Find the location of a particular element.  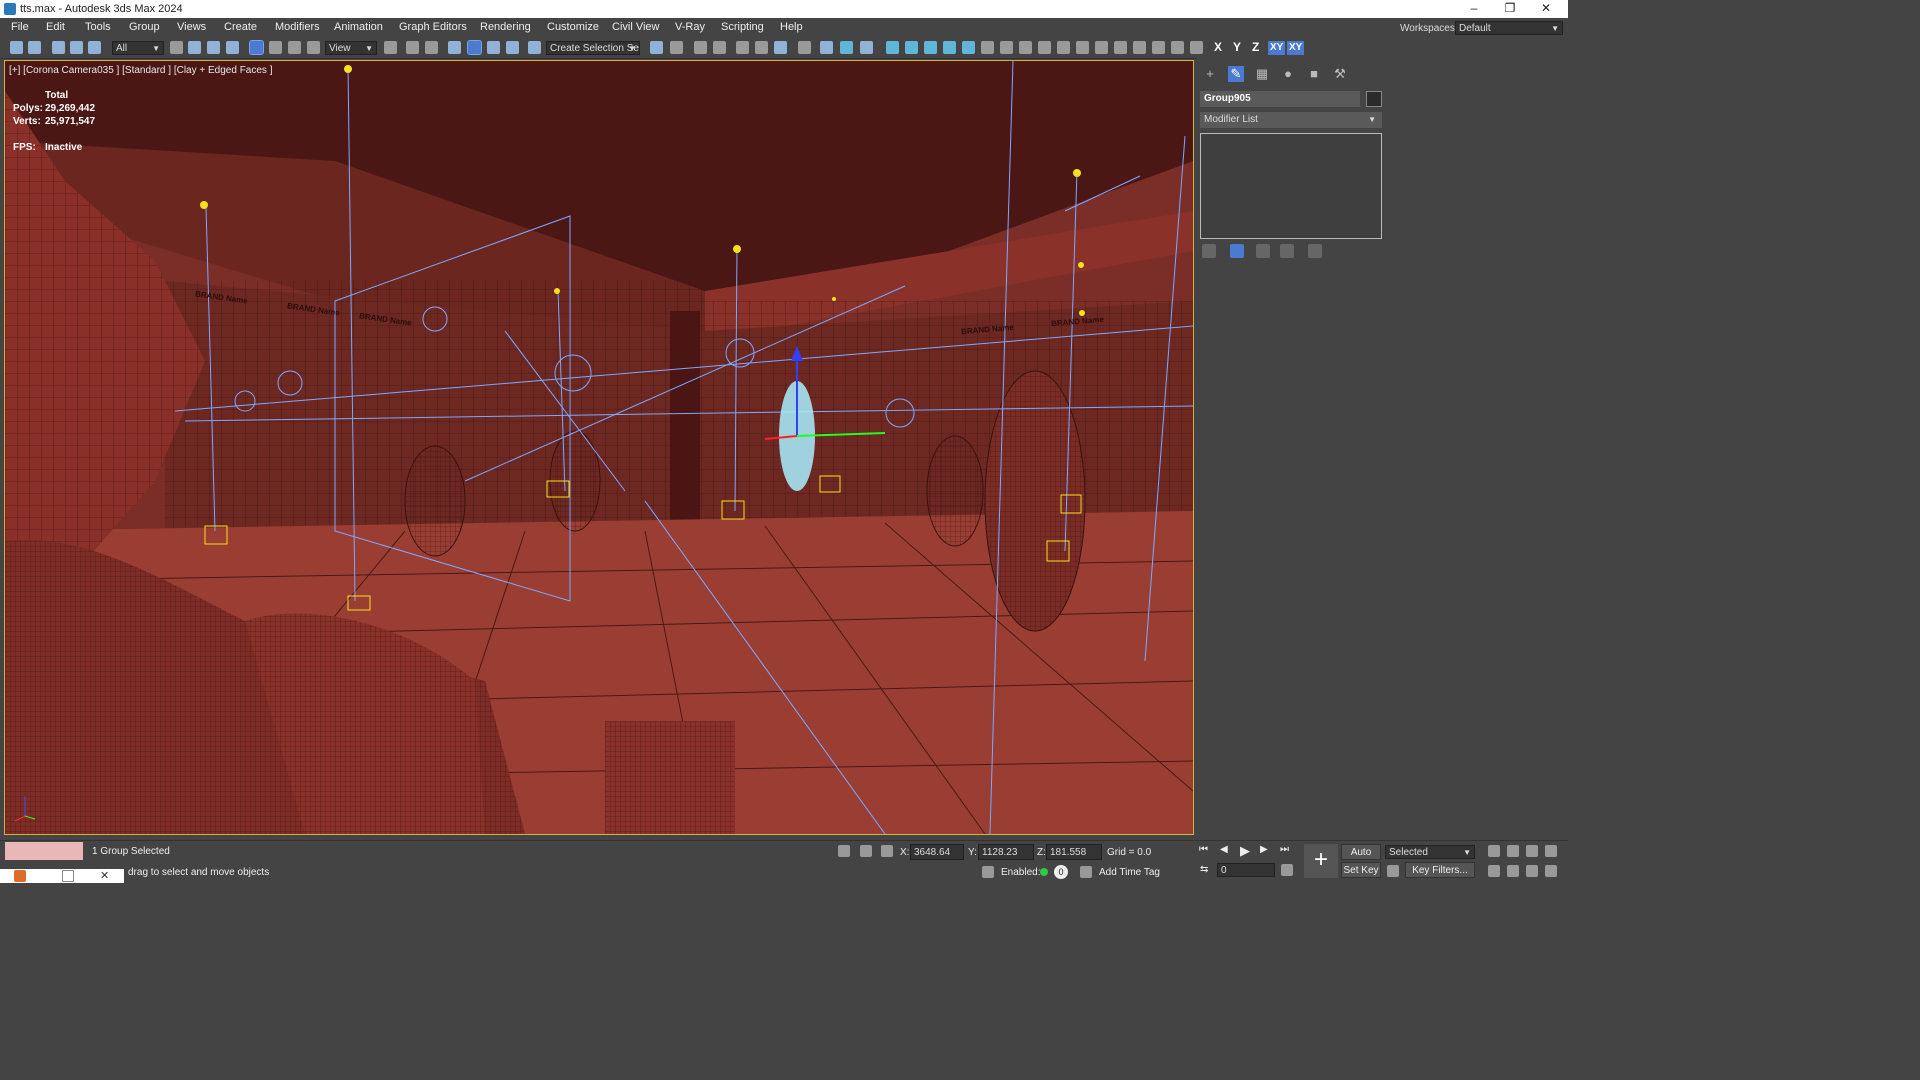

axis-z-button: Z is located at coordinates (1255, 47).